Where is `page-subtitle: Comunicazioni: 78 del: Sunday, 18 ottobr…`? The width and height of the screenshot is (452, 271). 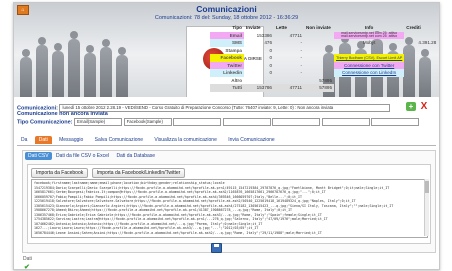 page-subtitle: Comunicazioni: 78 del: Sunday, 18 ottobr… is located at coordinates (226, 18).